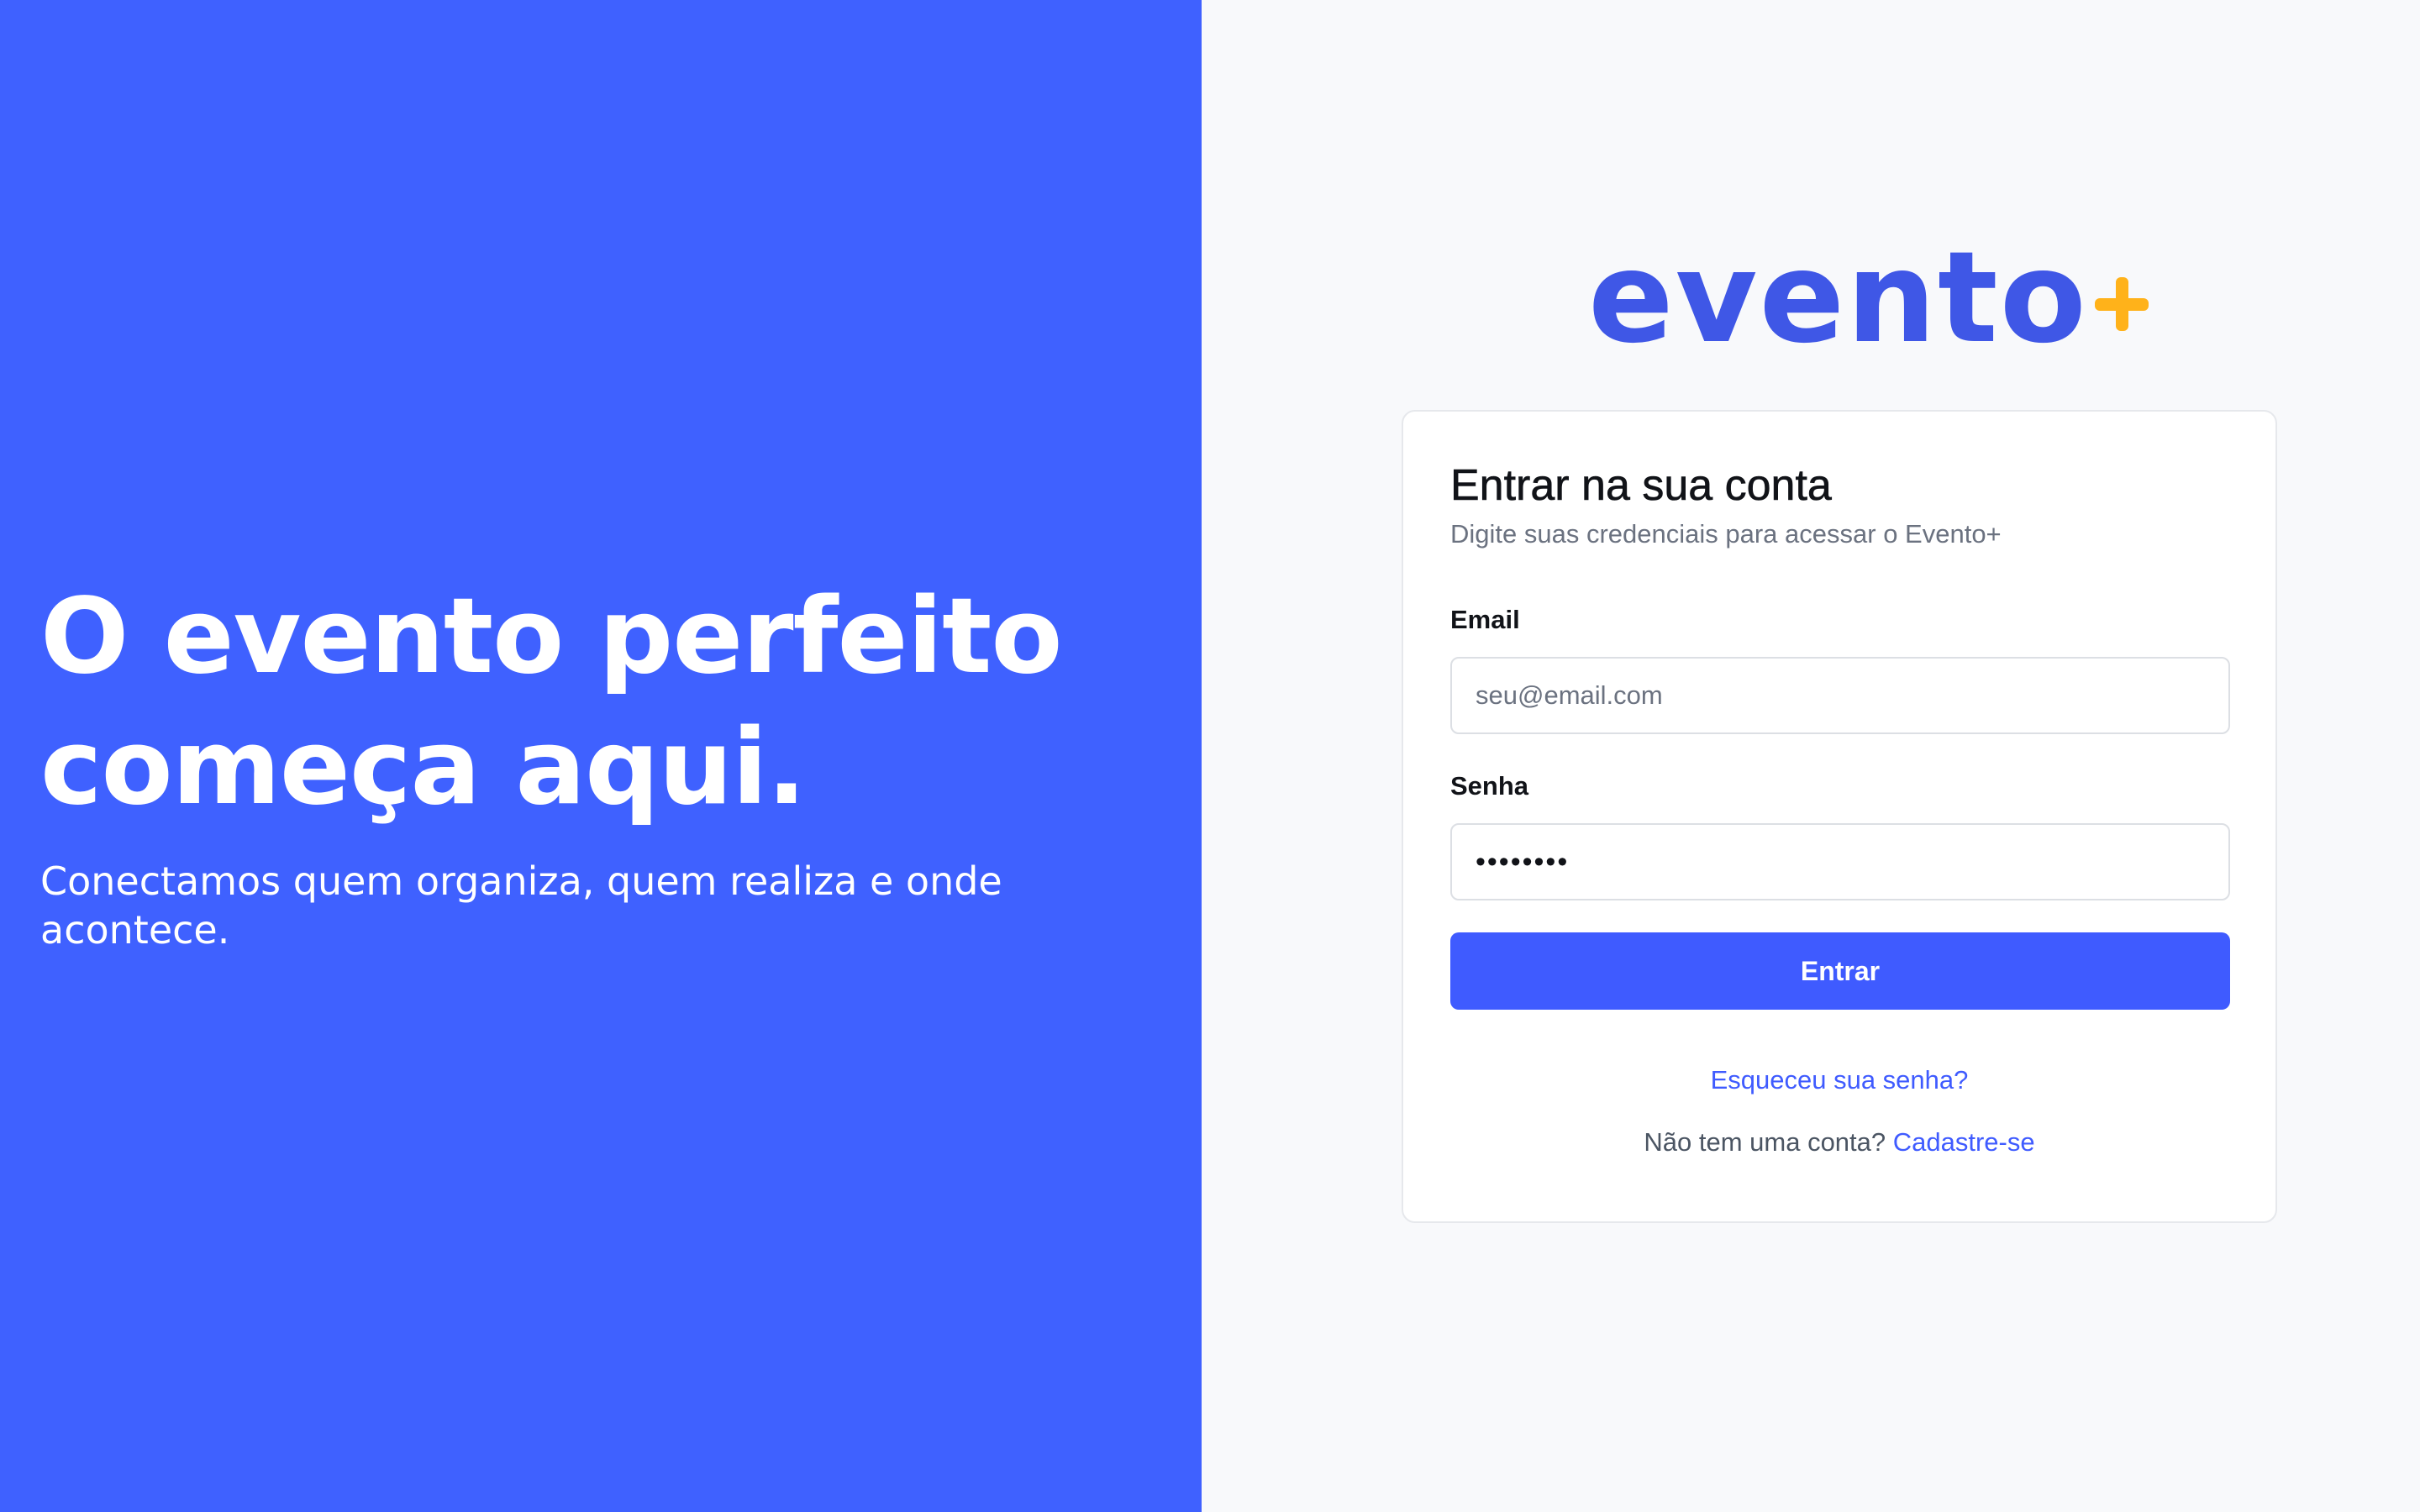  I want to click on signup-row: Não tem uma conta? Cadastre-se, so click(1839, 1142).